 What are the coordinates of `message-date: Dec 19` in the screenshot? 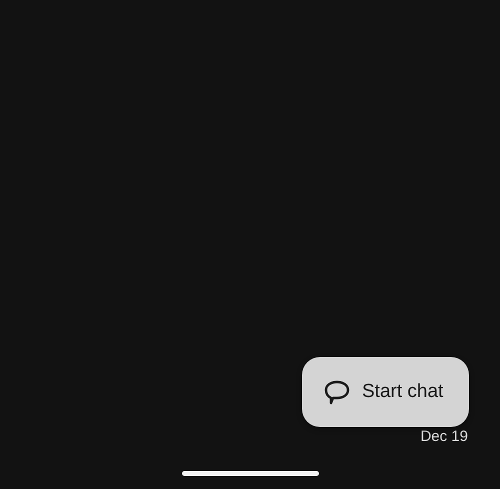 It's located at (444, 436).